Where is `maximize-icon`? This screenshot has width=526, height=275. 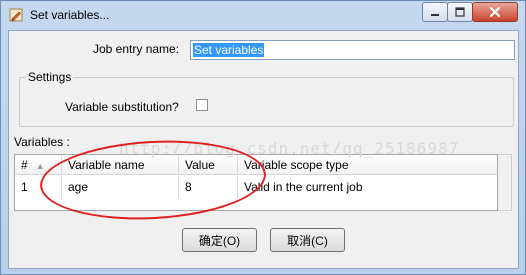
maximize-icon is located at coordinates (460, 12).